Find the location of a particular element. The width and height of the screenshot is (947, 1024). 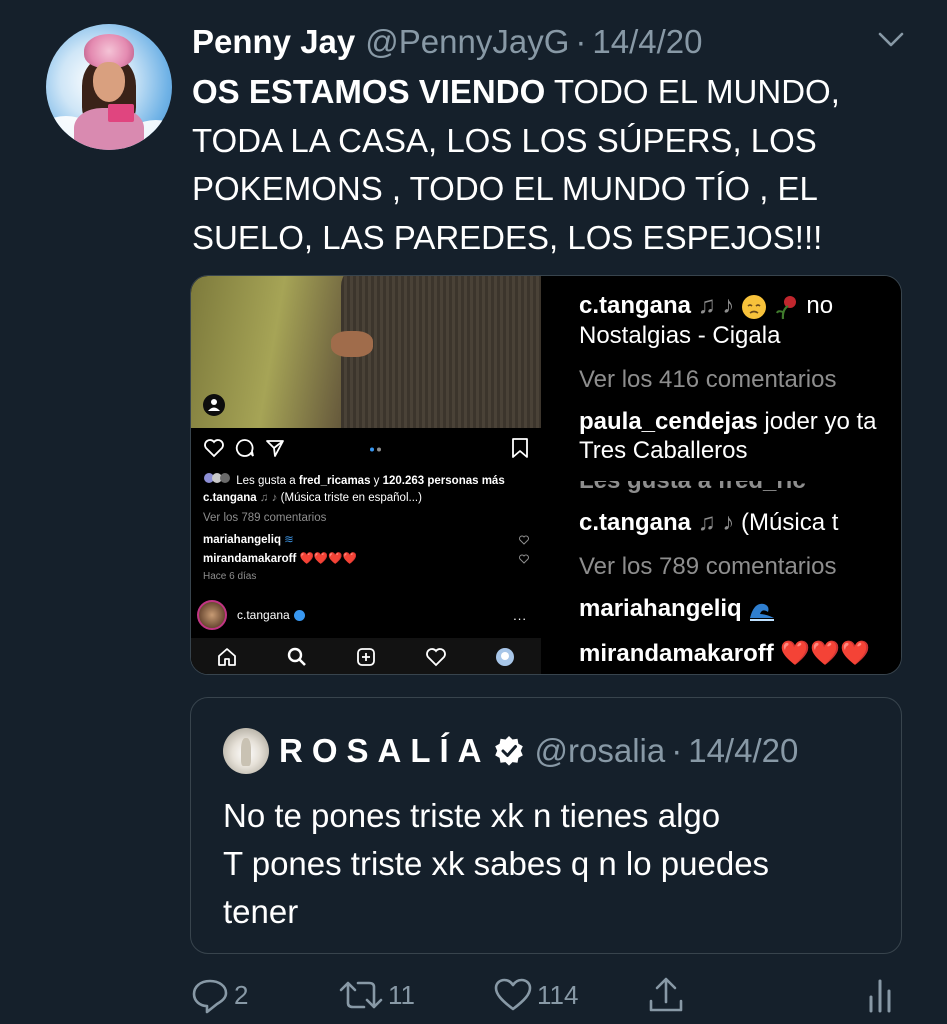

comment-2-user: mirandamakaroff is located at coordinates (250, 559).